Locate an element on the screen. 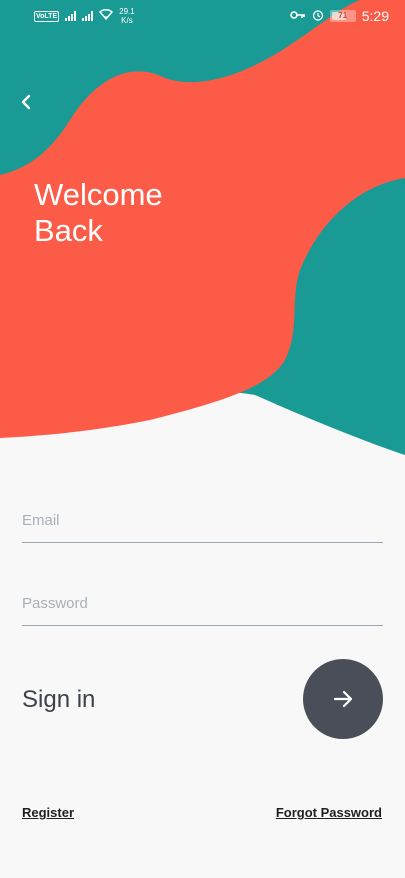 This screenshot has width=405, height=878. signin-button is located at coordinates (343, 699).